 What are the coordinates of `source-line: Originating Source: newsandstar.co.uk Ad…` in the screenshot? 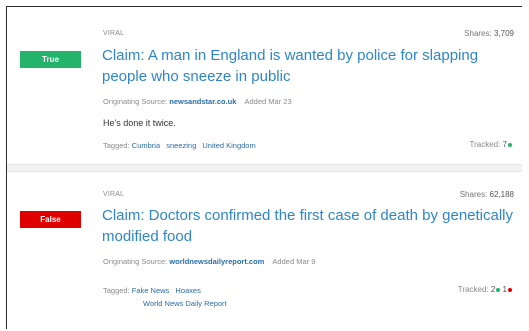 It's located at (197, 101).